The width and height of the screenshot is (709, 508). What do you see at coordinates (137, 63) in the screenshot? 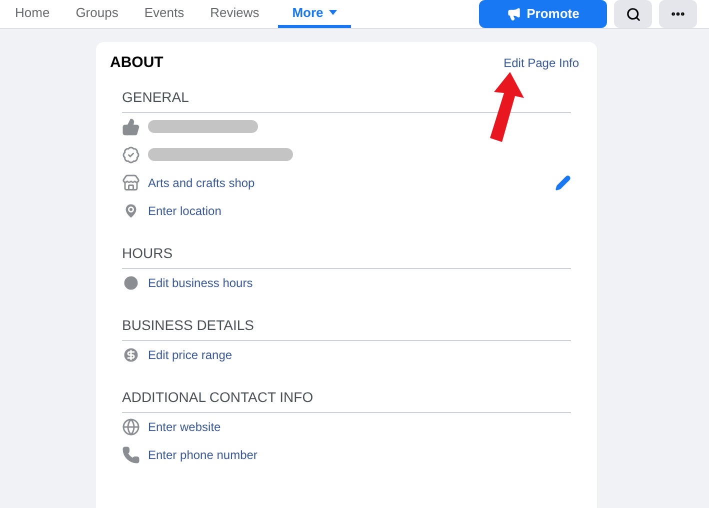
I see `about-title: ABOUT` at bounding box center [137, 63].